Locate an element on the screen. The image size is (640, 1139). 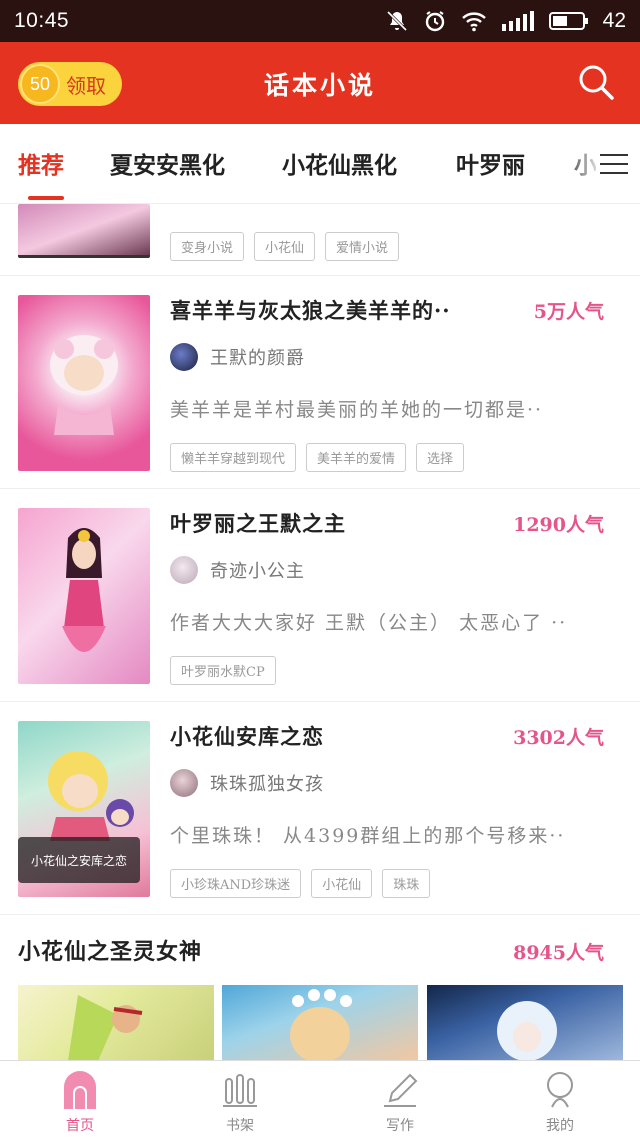
home-icon is located at coordinates (80, 1090).